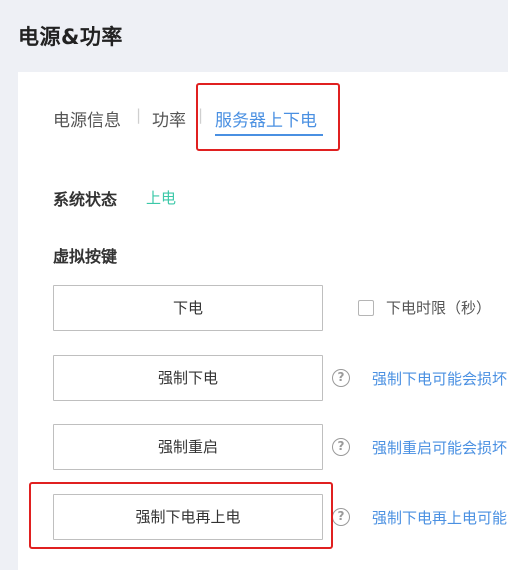 This screenshot has width=508, height=570. What do you see at coordinates (161, 198) in the screenshot?
I see `system-status-value: 上电` at bounding box center [161, 198].